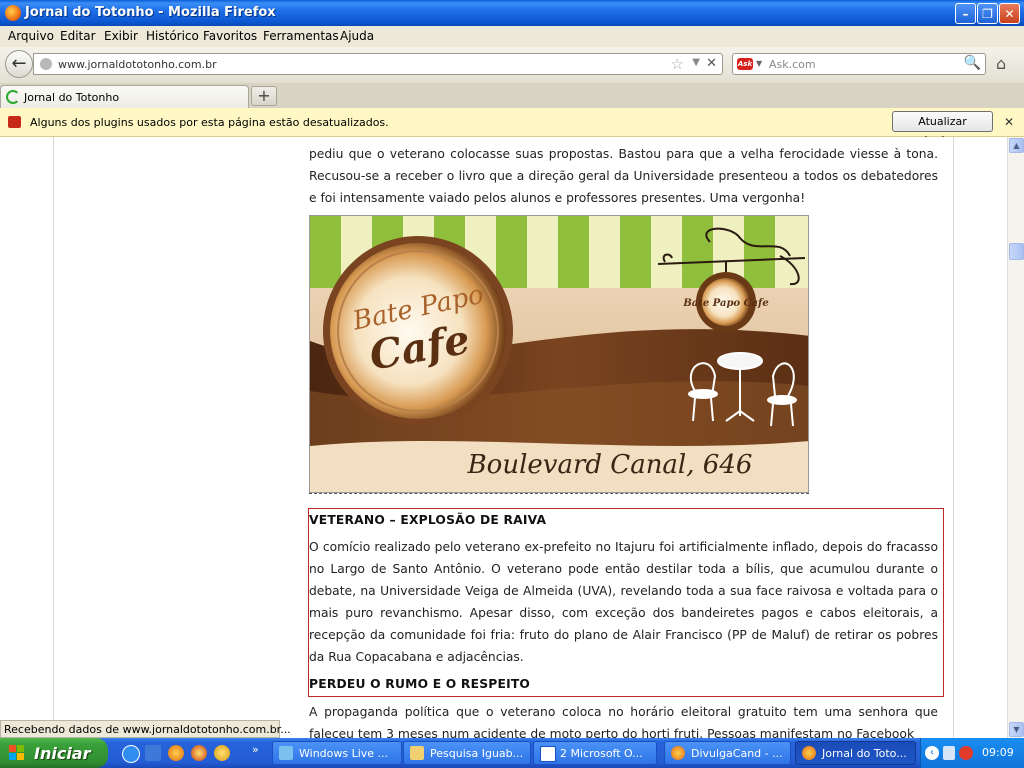 The height and width of the screenshot is (768, 1024). Describe the element at coordinates (932, 753) in the screenshot. I see `tray-expand-icon: ‹` at that location.